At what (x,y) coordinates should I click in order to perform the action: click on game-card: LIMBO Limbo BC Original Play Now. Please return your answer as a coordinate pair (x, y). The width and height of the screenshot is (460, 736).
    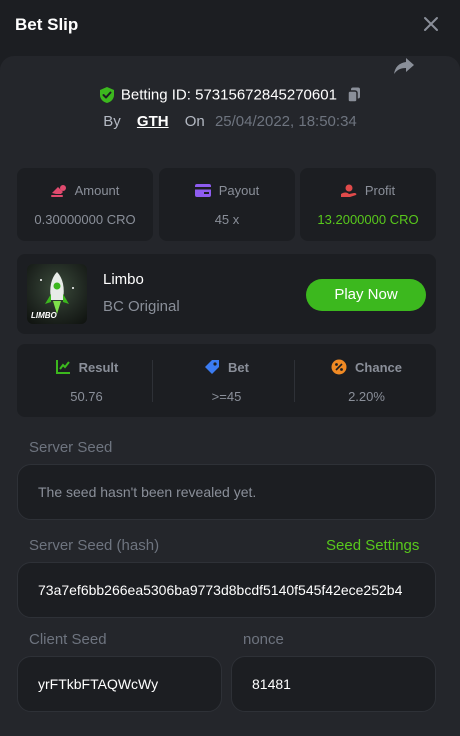
    Looking at the image, I should click on (226, 294).